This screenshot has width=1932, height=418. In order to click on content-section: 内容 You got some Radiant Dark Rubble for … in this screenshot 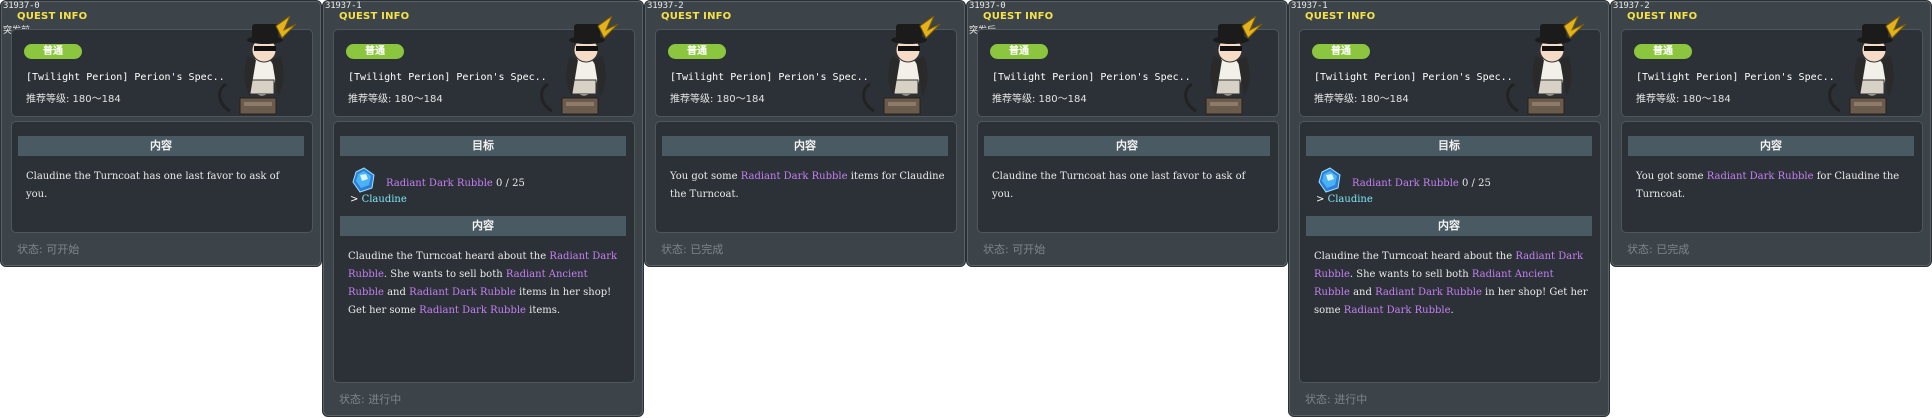, I will do `click(1772, 177)`.